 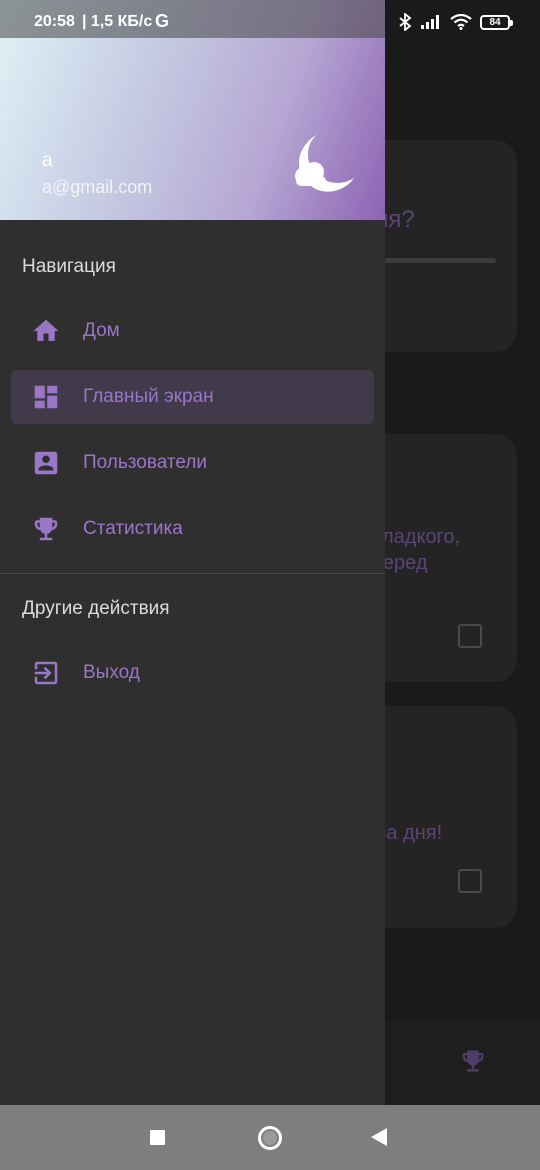 I want to click on user-email: a@gmail.com, so click(x=97, y=187).